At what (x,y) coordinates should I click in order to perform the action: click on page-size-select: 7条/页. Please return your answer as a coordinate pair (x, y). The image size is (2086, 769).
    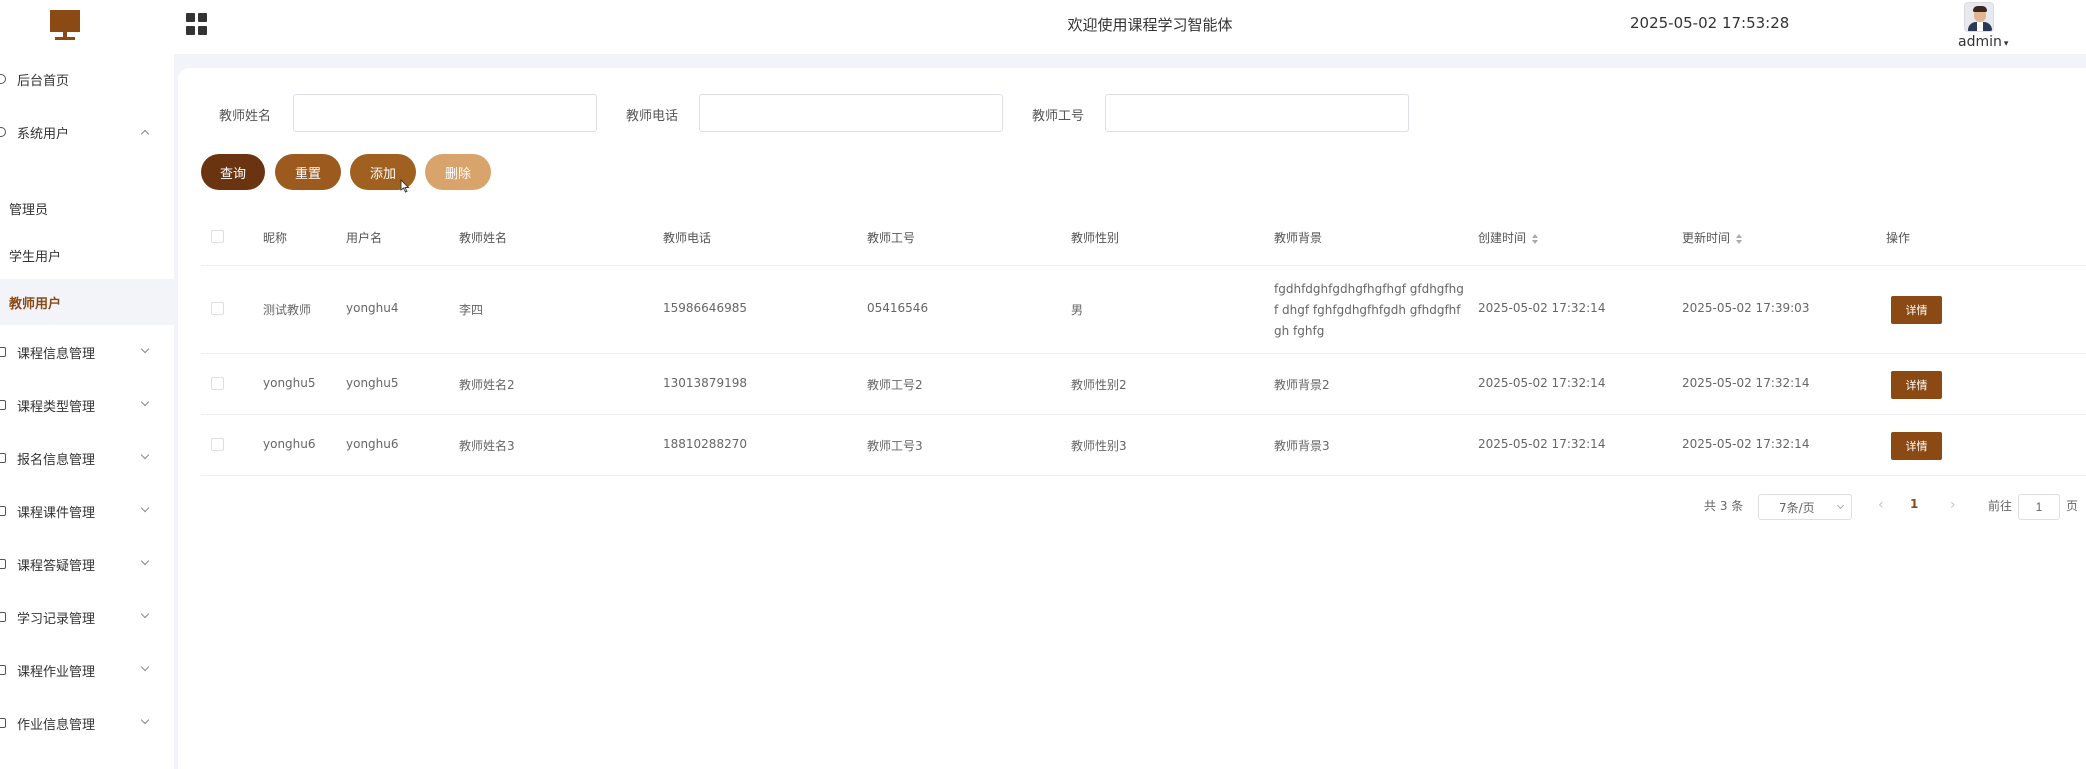
    Looking at the image, I should click on (1805, 507).